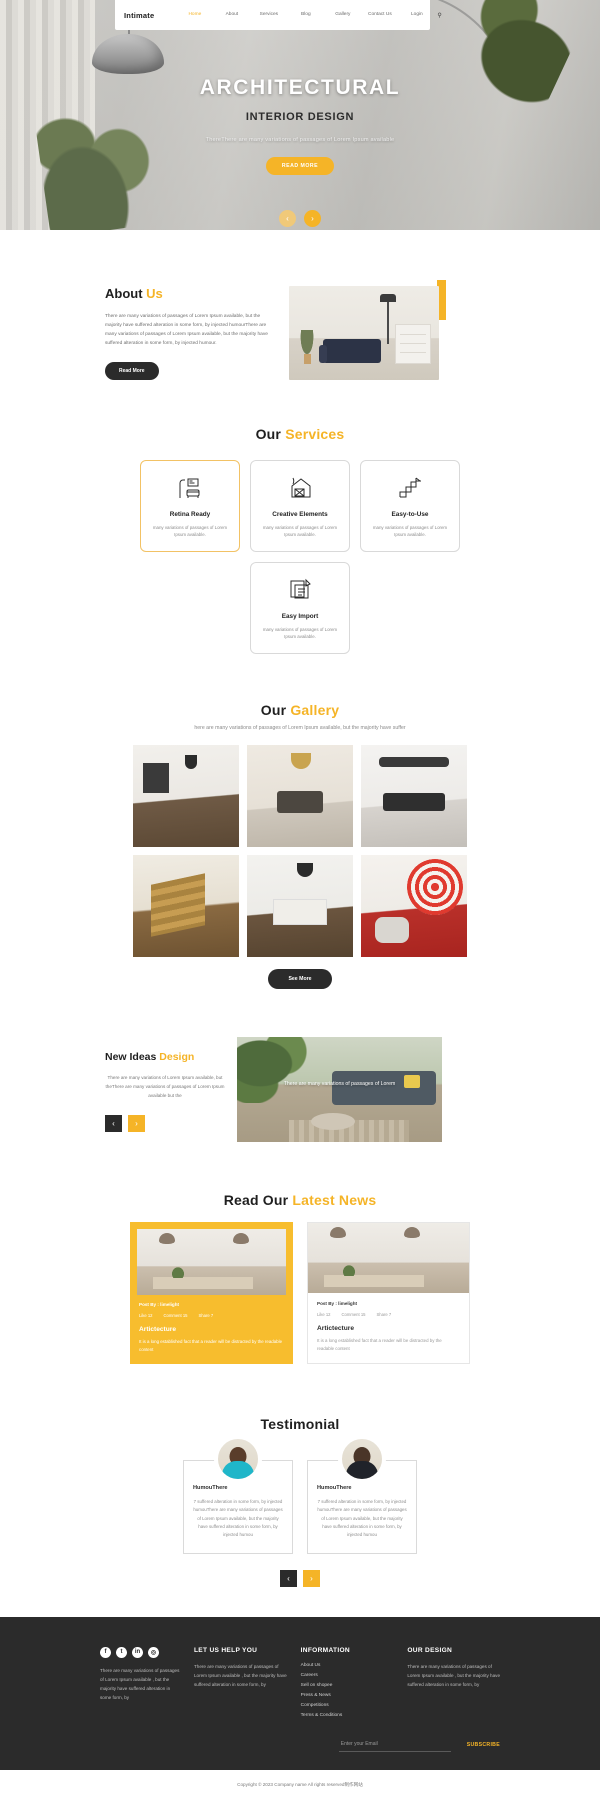 This screenshot has height=1802, width=600. Describe the element at coordinates (325, 1650) in the screenshot. I see `footer-heading-information: INFORMATION` at that location.